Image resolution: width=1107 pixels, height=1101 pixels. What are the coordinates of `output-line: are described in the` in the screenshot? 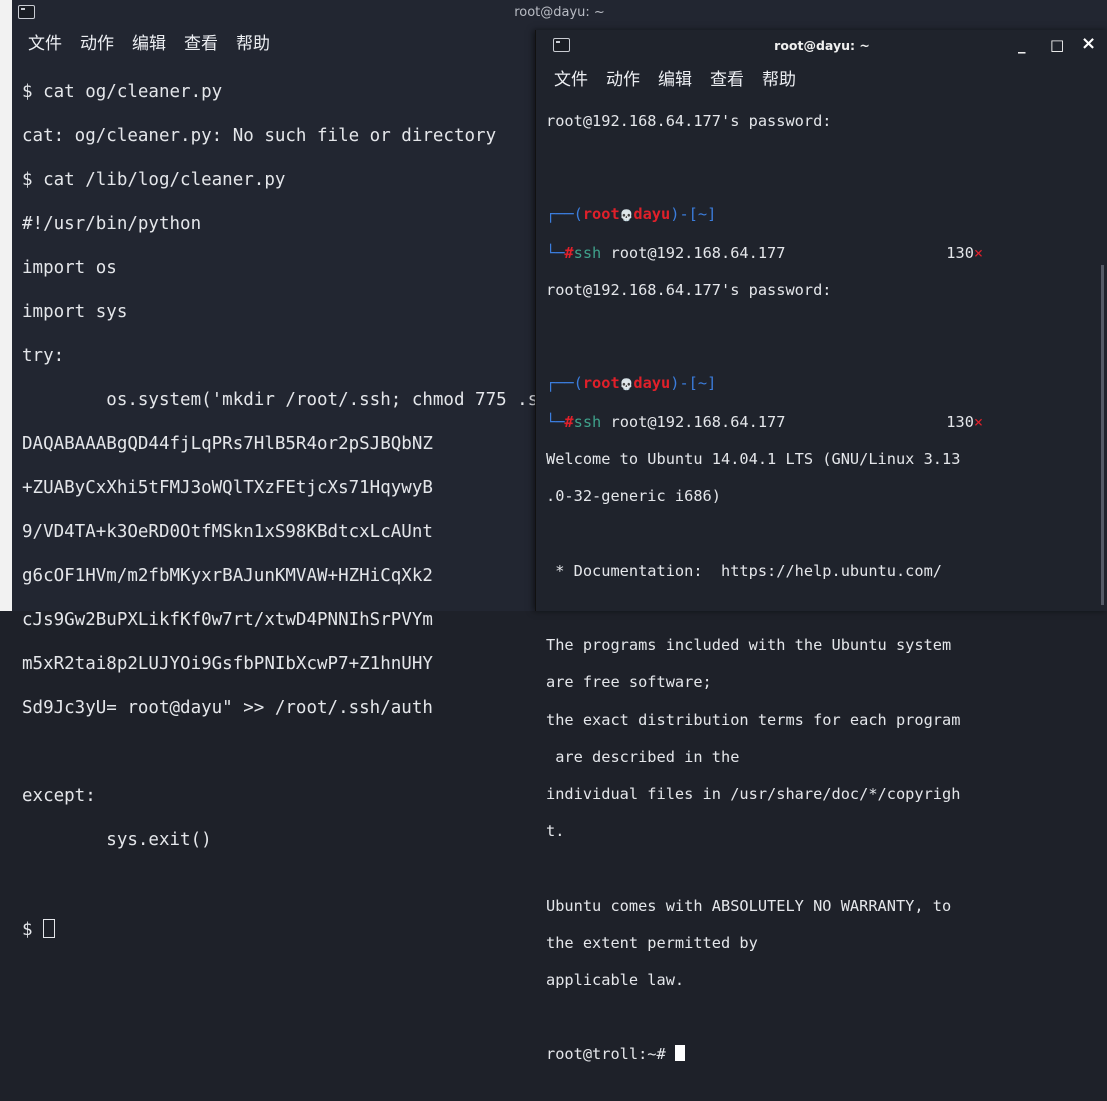 It's located at (643, 756).